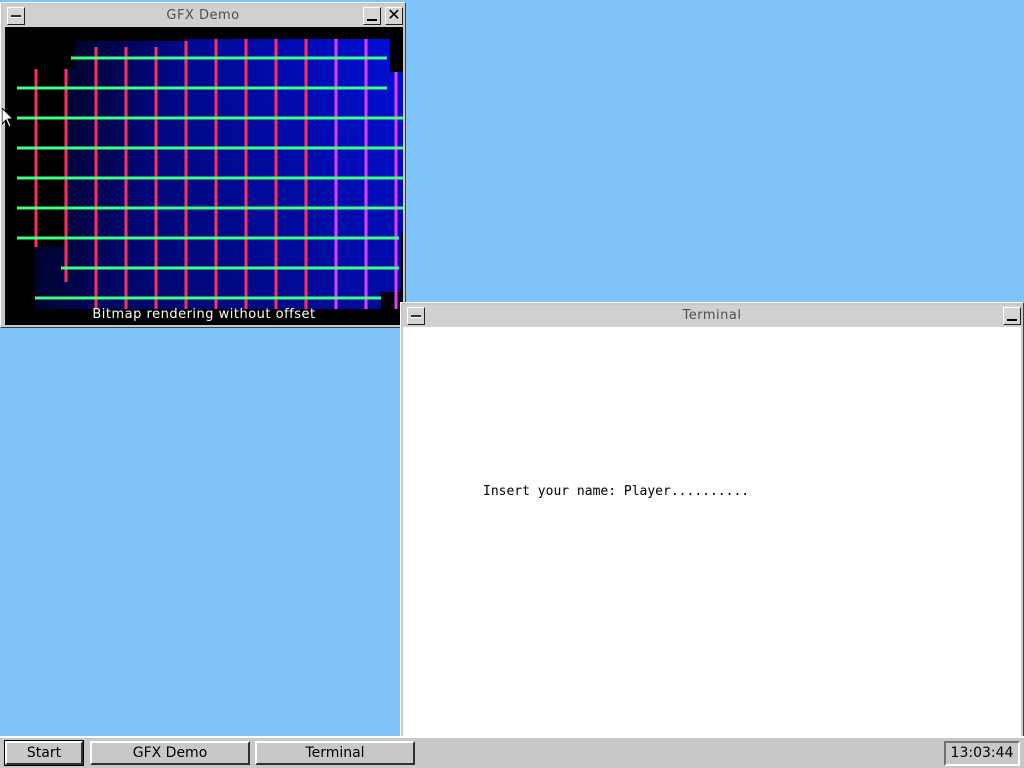 Image resolution: width=1024 pixels, height=768 pixels. I want to click on terminal-title: Terminal, so click(712, 315).